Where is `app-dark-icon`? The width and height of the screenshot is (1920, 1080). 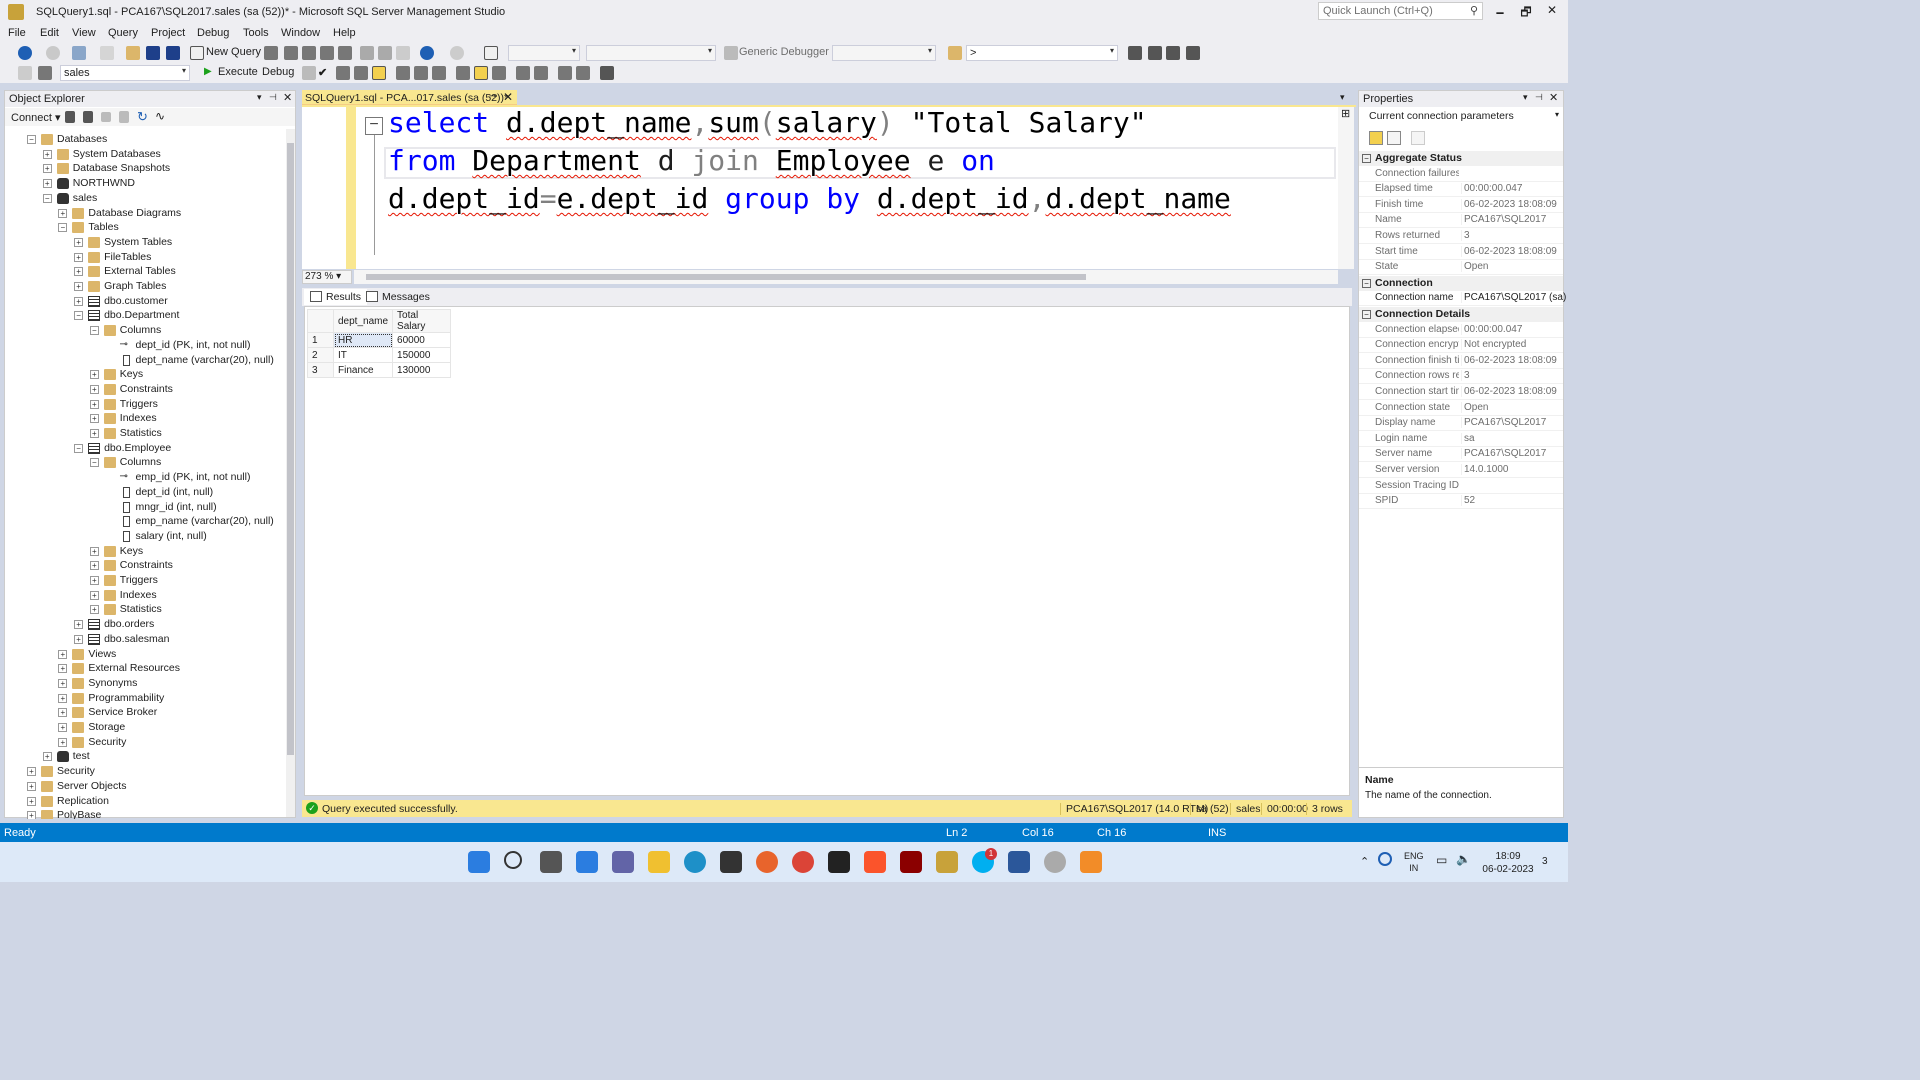 app-dark-icon is located at coordinates (911, 862).